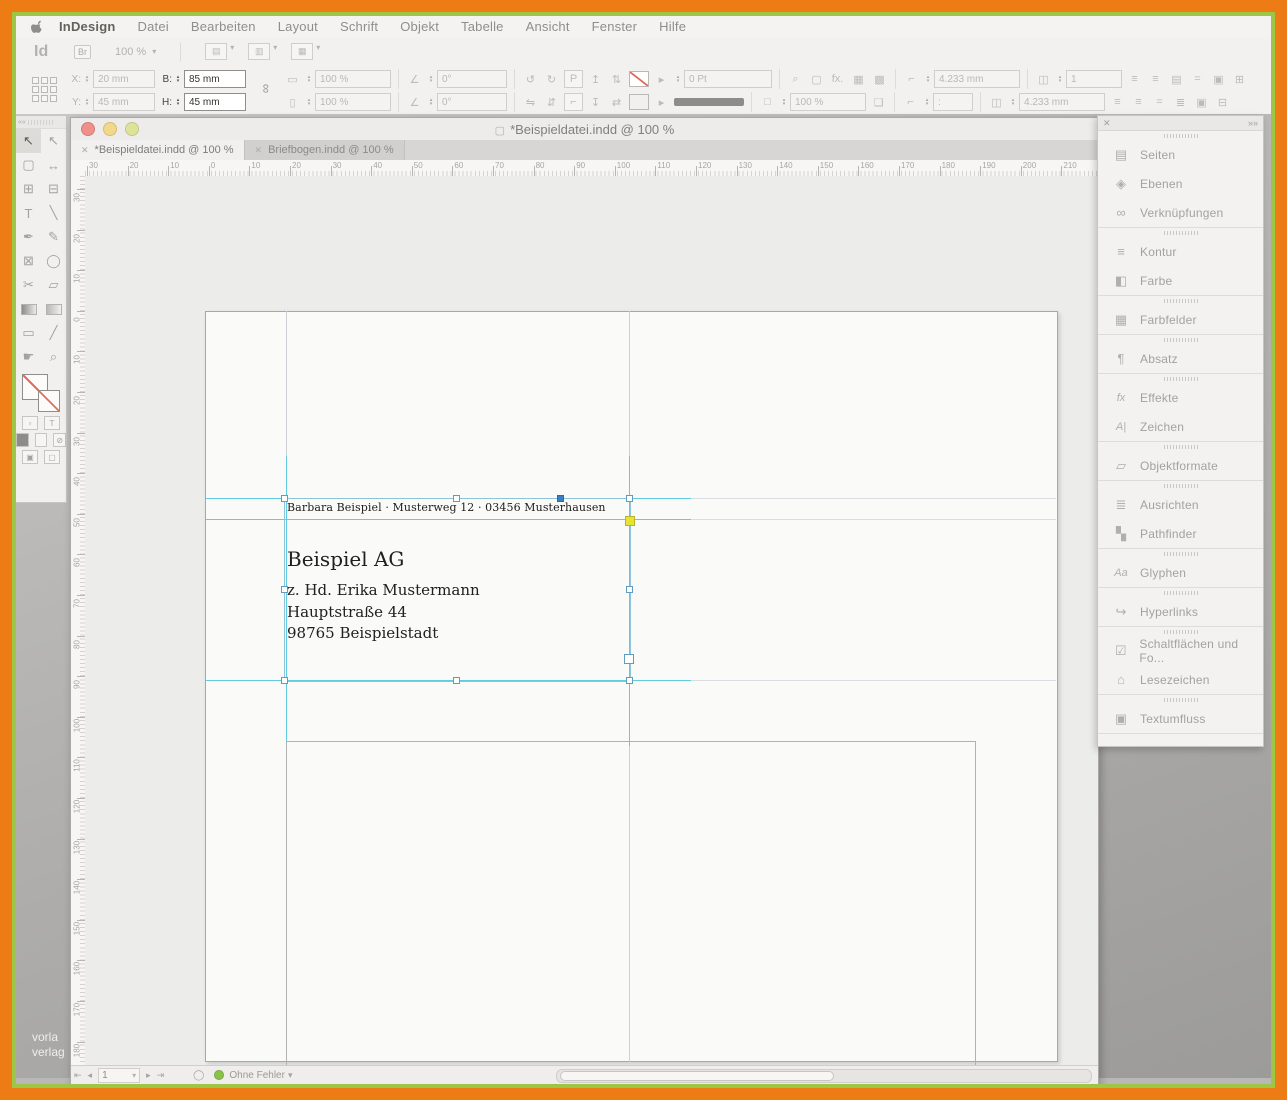 The width and height of the screenshot is (1287, 1100). What do you see at coordinates (1057, 102) in the screenshot?
I see `gutter-field: ▴ ▾ 4.233 mm` at bounding box center [1057, 102].